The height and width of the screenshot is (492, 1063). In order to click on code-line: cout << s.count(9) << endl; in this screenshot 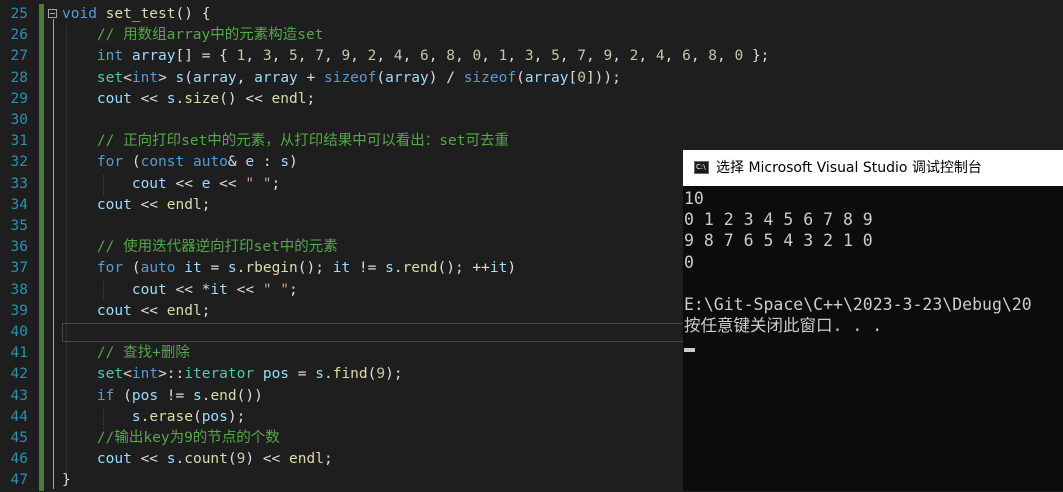, I will do `click(197, 459)`.